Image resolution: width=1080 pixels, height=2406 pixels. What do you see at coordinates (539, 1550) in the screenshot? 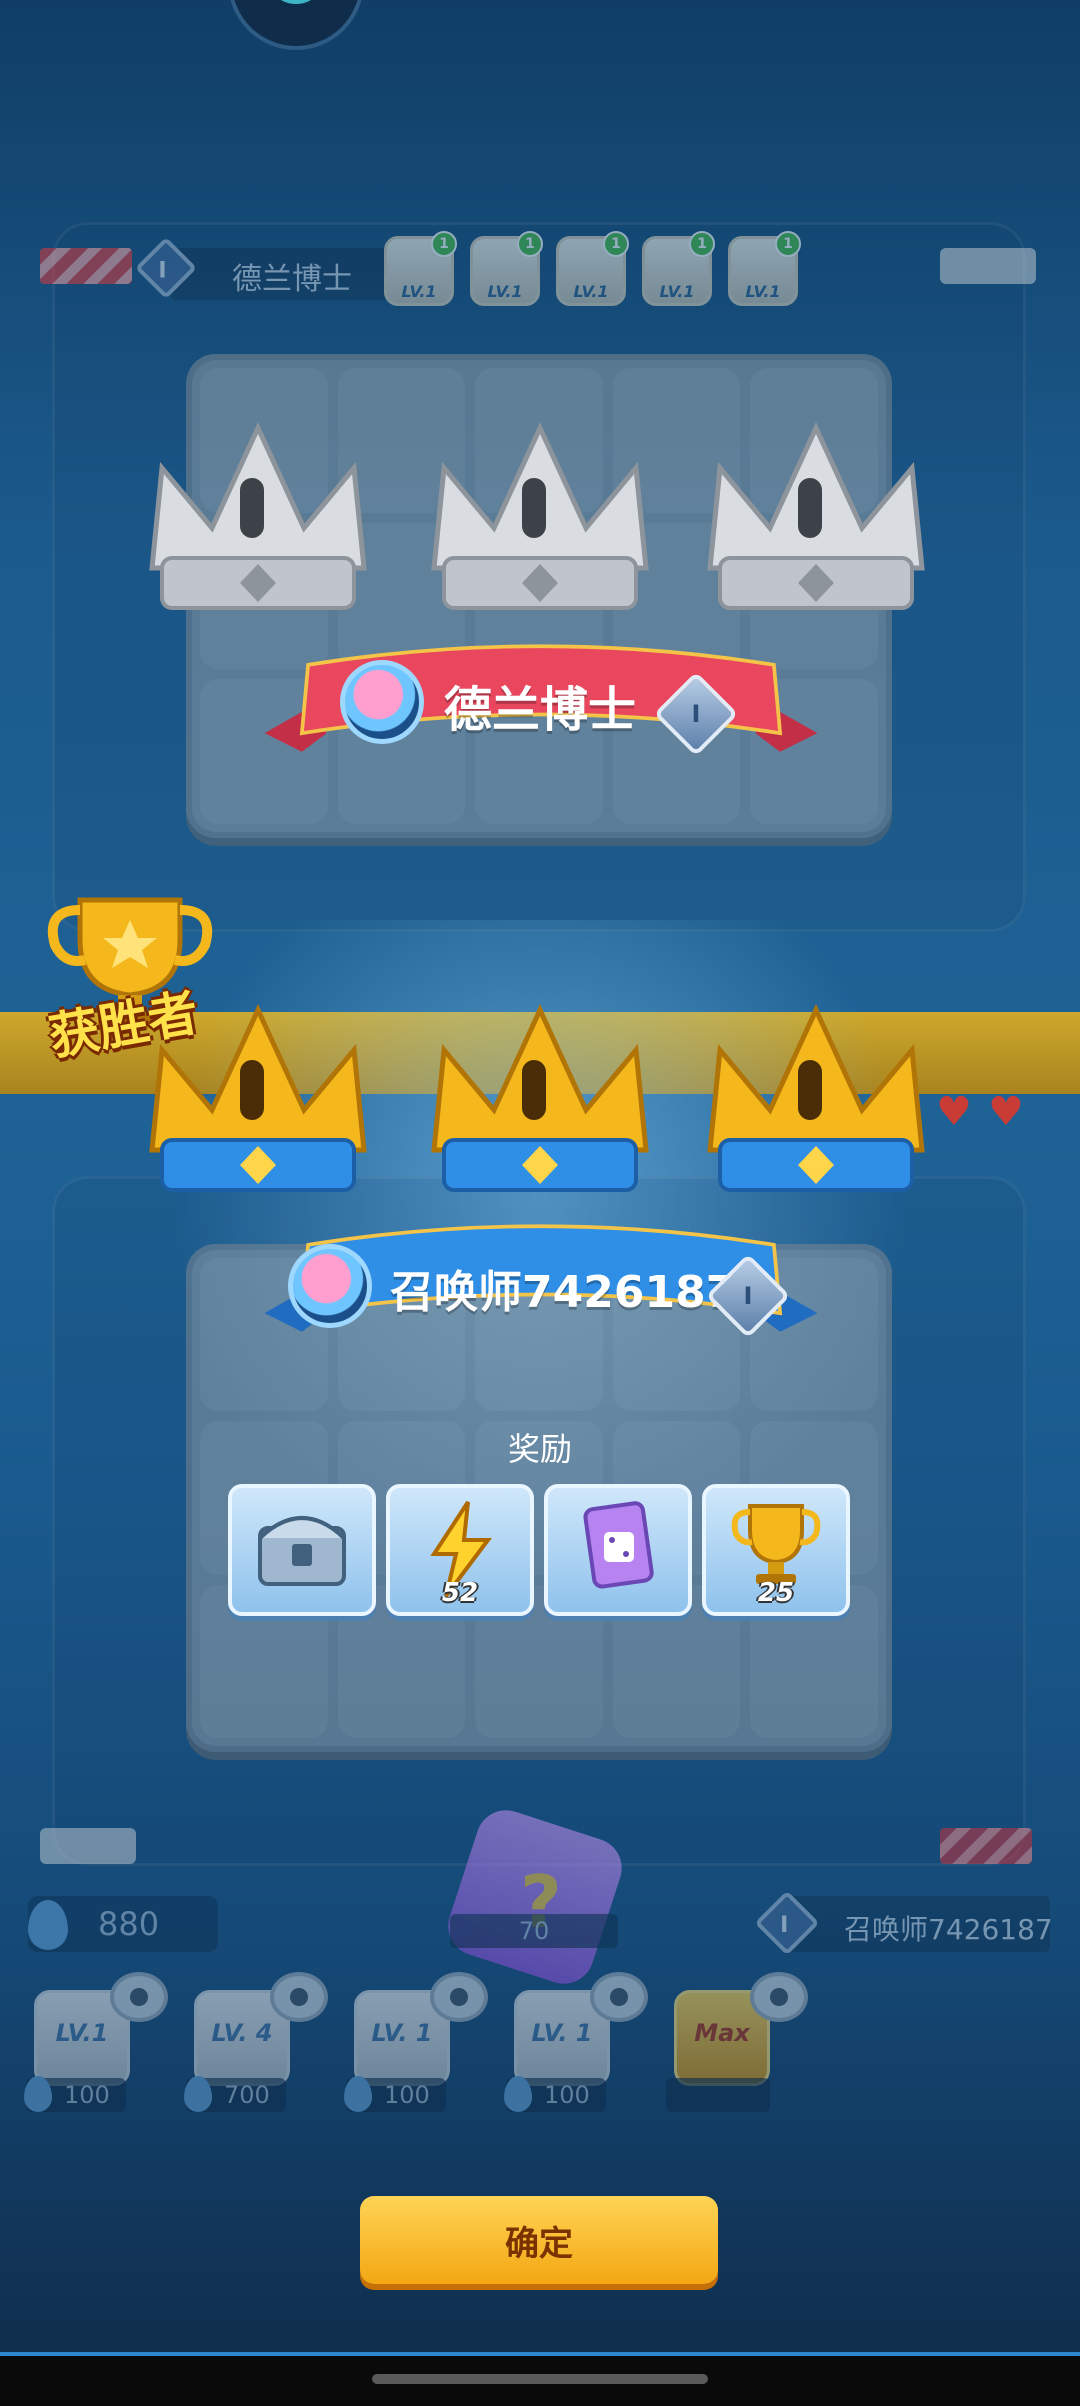
I see `rewards-list: 52 25` at bounding box center [539, 1550].